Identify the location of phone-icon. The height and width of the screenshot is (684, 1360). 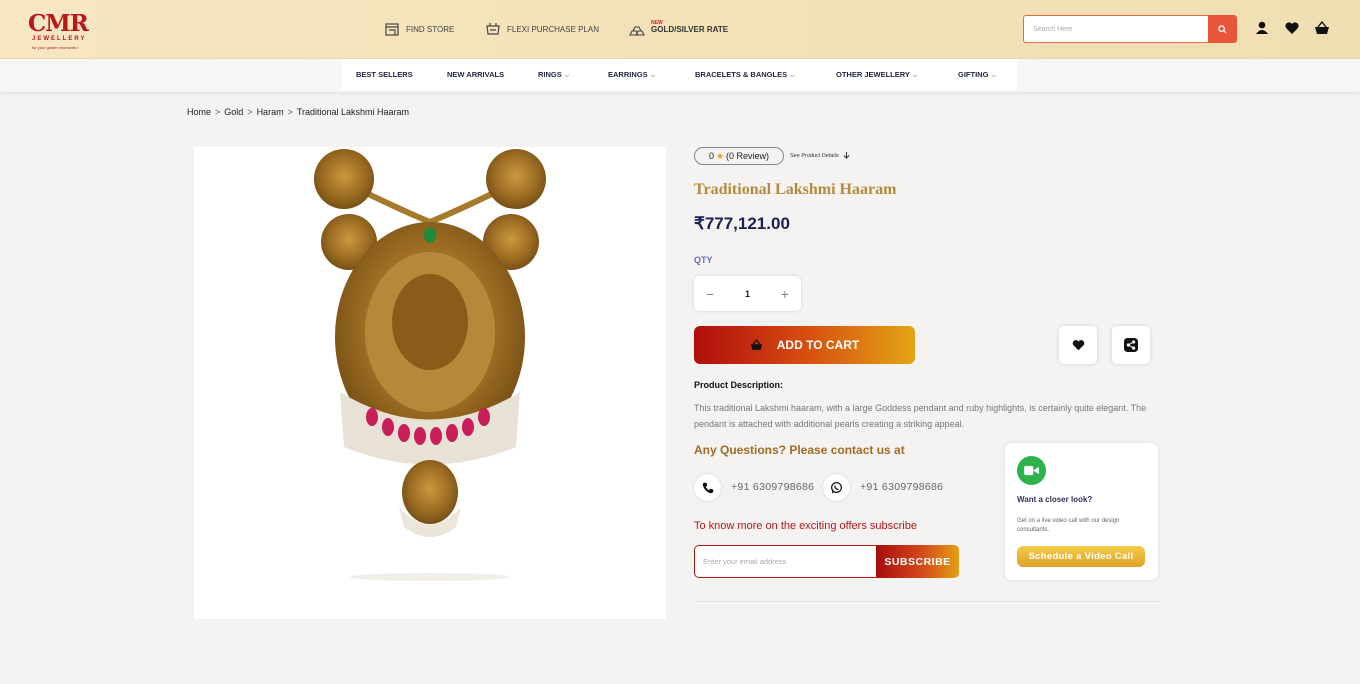
(707, 487).